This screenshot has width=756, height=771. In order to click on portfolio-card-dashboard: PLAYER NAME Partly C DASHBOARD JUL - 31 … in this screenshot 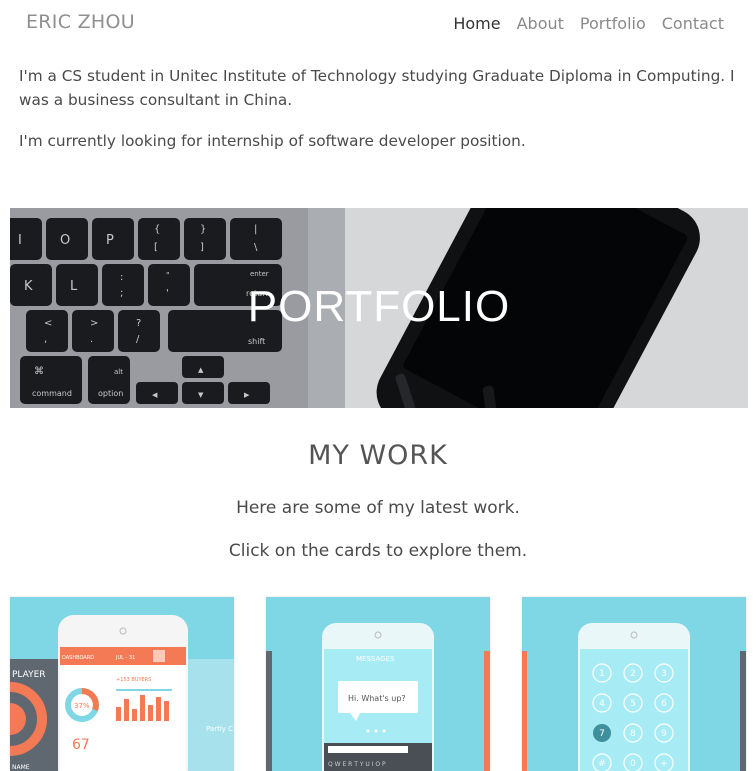, I will do `click(122, 684)`.